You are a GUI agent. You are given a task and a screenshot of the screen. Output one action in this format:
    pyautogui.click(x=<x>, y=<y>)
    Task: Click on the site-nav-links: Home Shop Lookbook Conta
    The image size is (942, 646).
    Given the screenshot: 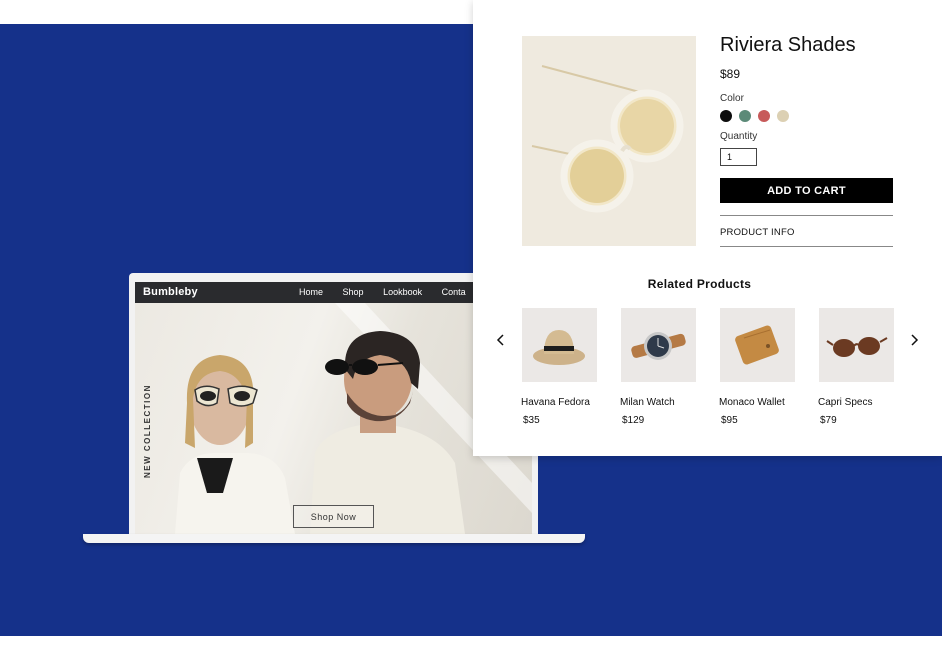 What is the action you would take?
    pyautogui.click(x=391, y=292)
    